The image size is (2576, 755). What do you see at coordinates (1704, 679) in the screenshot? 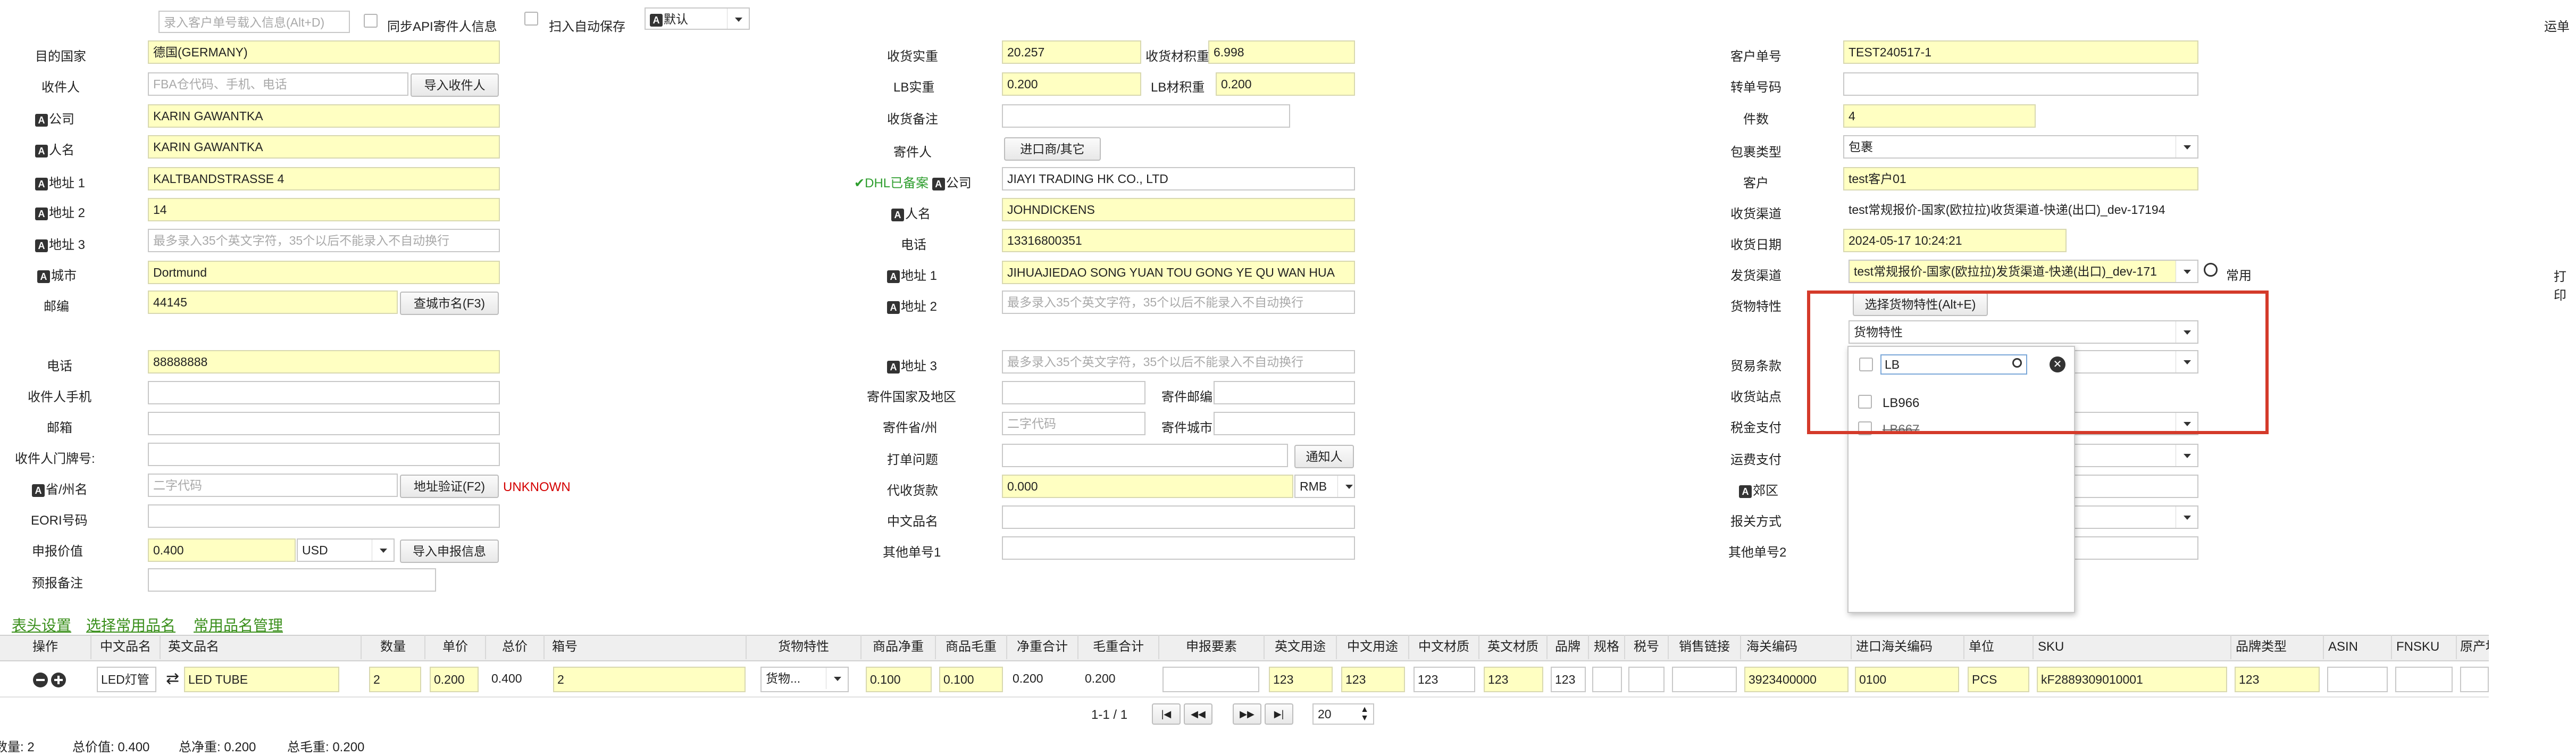
I see `cell-sale-link` at bounding box center [1704, 679].